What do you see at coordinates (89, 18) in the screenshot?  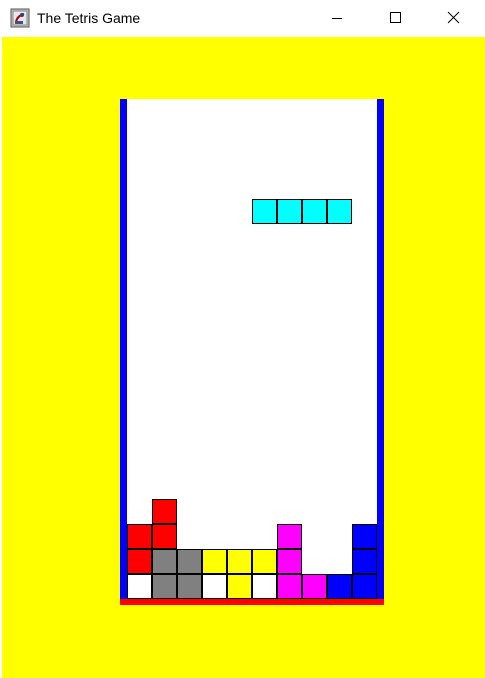 I see `window-title: The Tetris Game` at bounding box center [89, 18].